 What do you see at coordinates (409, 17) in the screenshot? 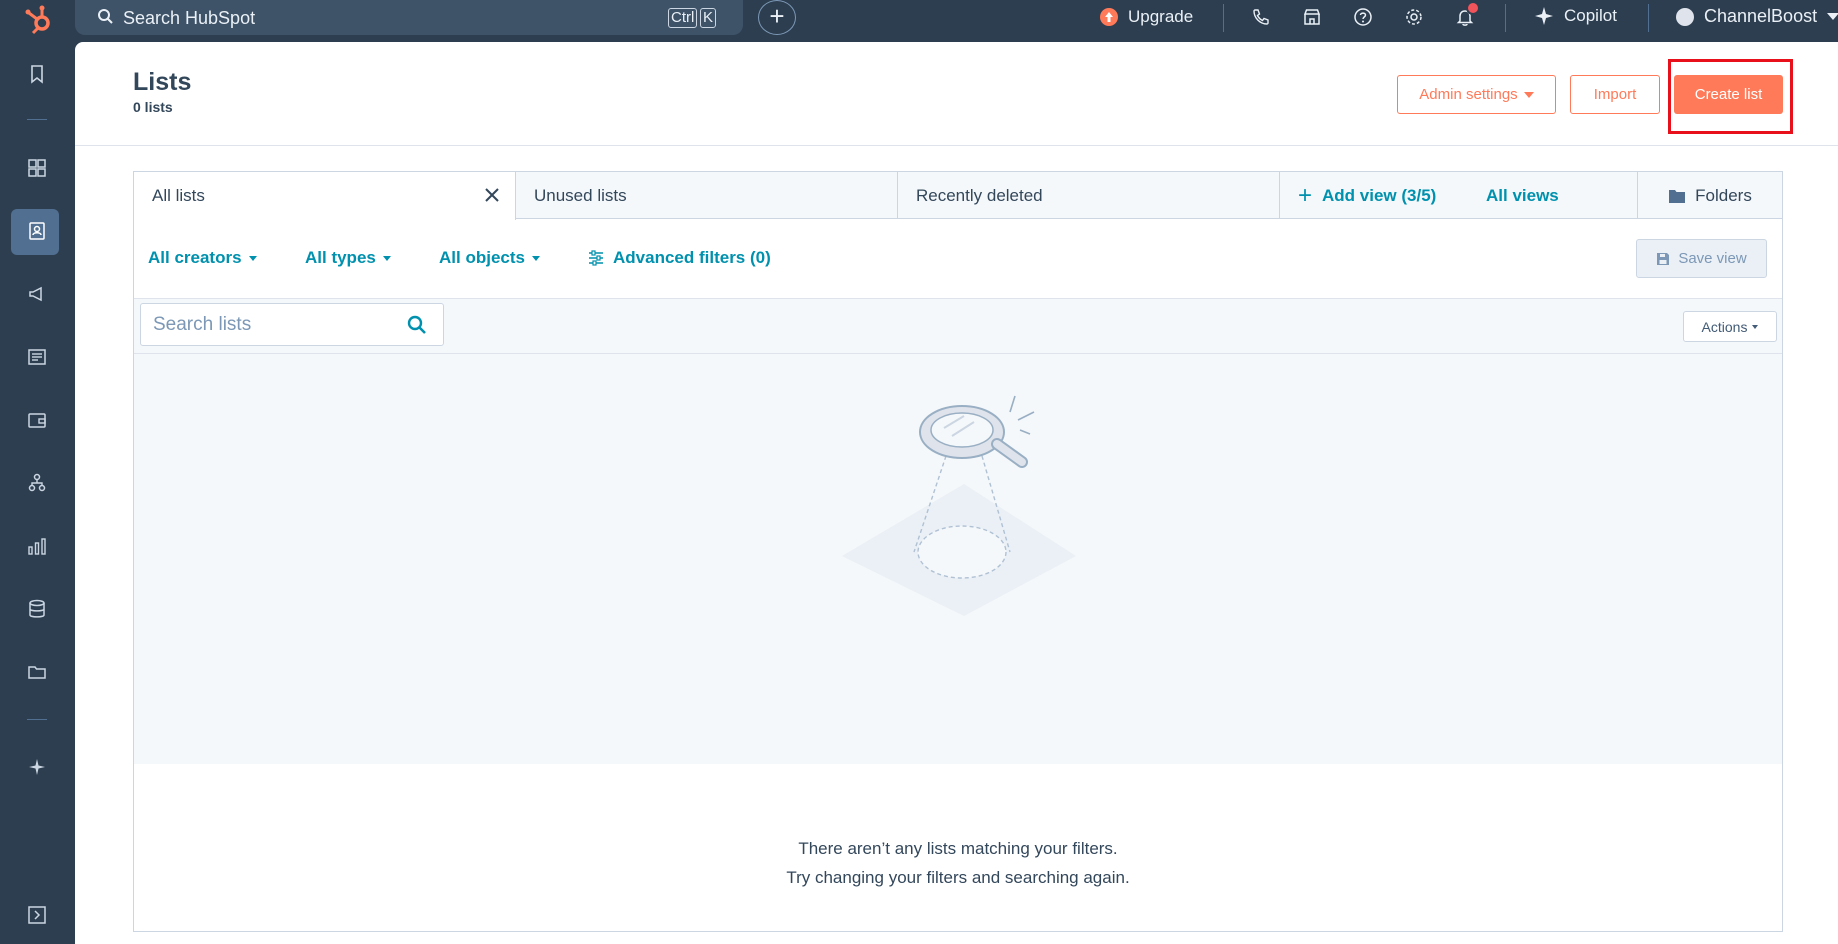
I see `global-search: Search HubSpot Ctrl K` at bounding box center [409, 17].